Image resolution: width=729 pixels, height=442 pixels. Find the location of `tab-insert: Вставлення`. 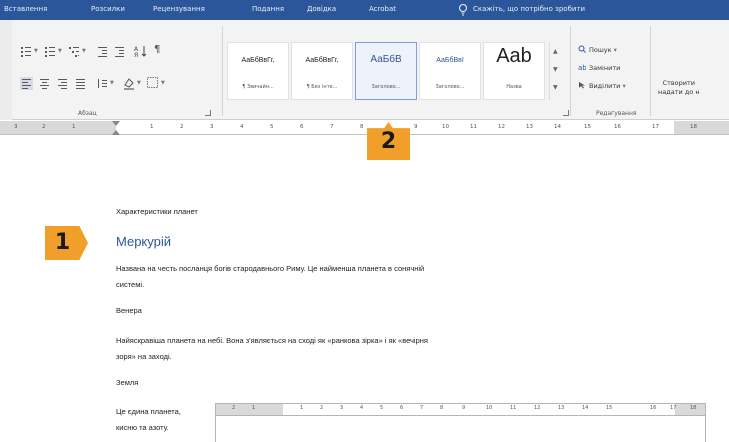

tab-insert: Вставлення is located at coordinates (25, 9).